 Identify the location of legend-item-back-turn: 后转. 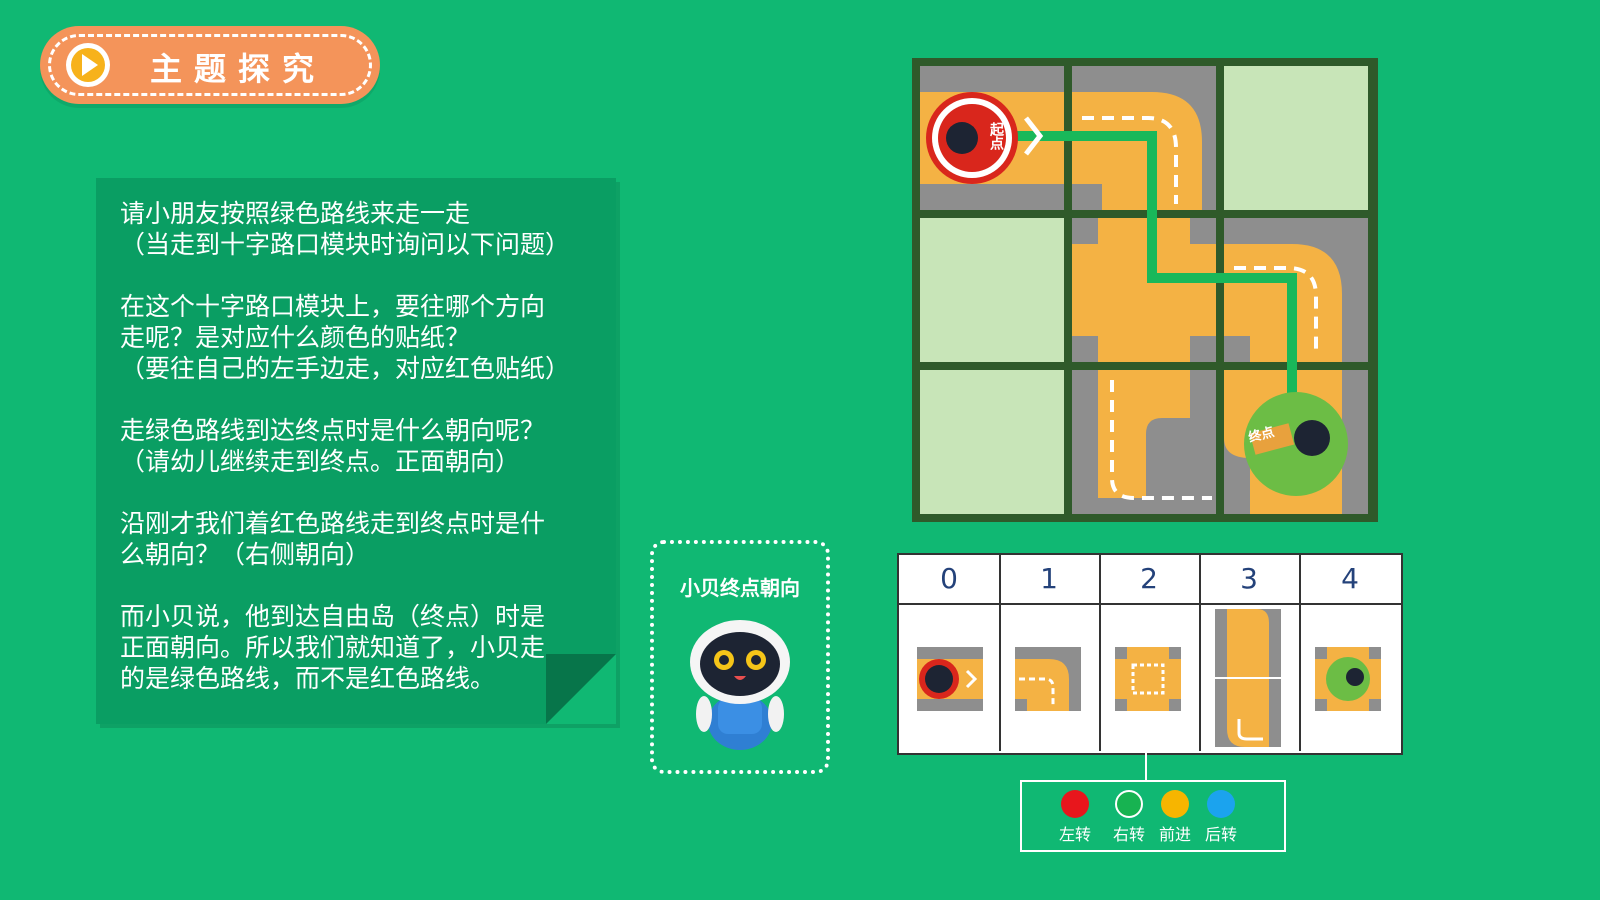
(1221, 817).